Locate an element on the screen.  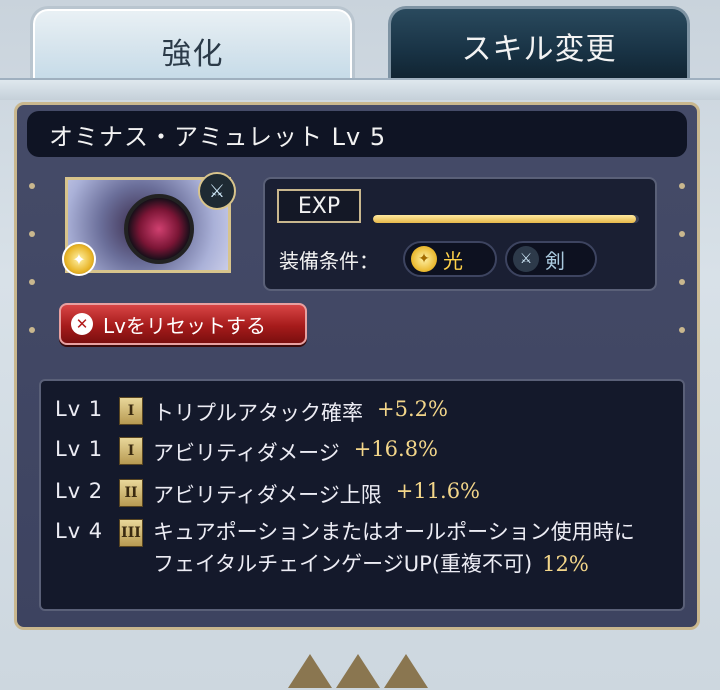
item-info-box: EXP 装備条件： ✦ 光 ⚔ 剣 is located at coordinates (460, 234).